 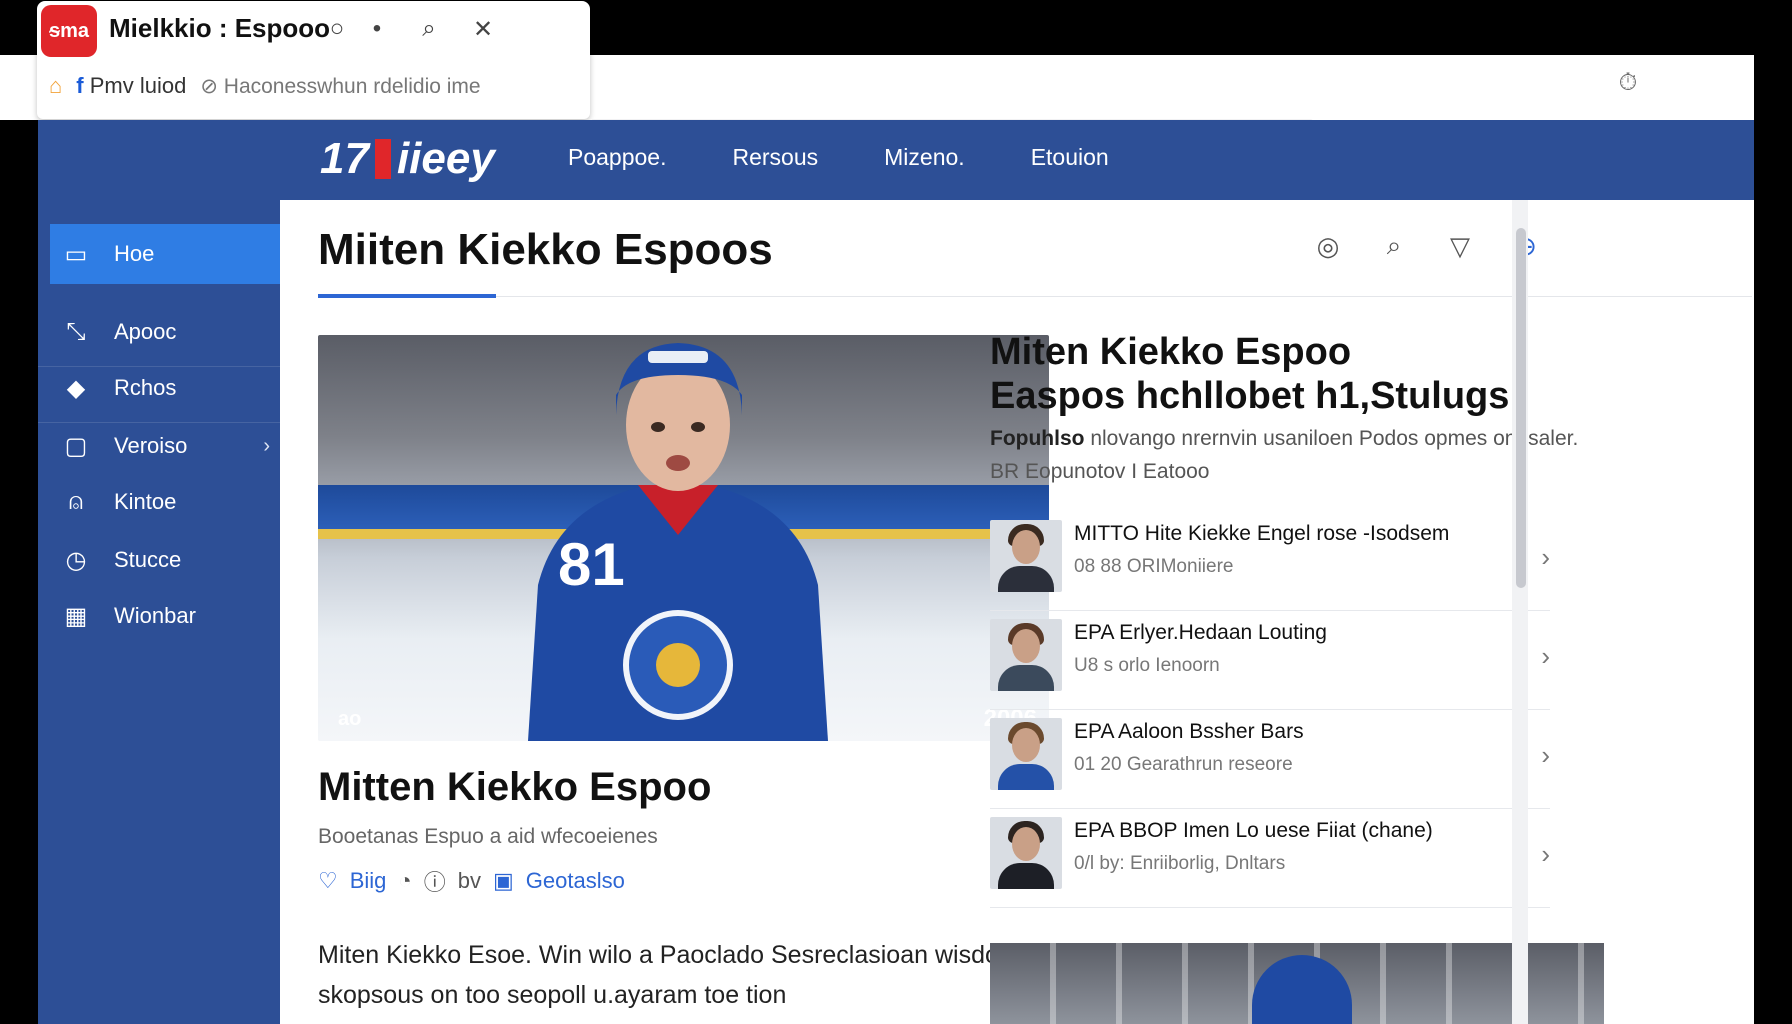 I want to click on article-meta-2: bv, so click(x=469, y=880).